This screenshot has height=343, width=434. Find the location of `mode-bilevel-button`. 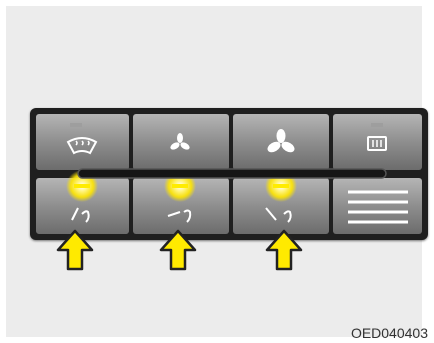

mode-bilevel-button is located at coordinates (181, 202).